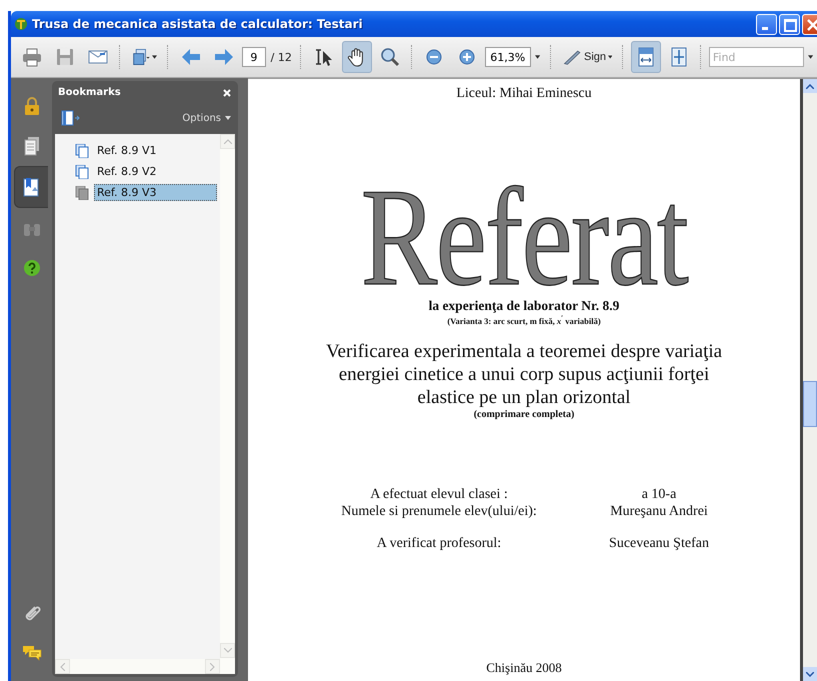  What do you see at coordinates (89, 92) in the screenshot?
I see `panel-title: Bookmarks` at bounding box center [89, 92].